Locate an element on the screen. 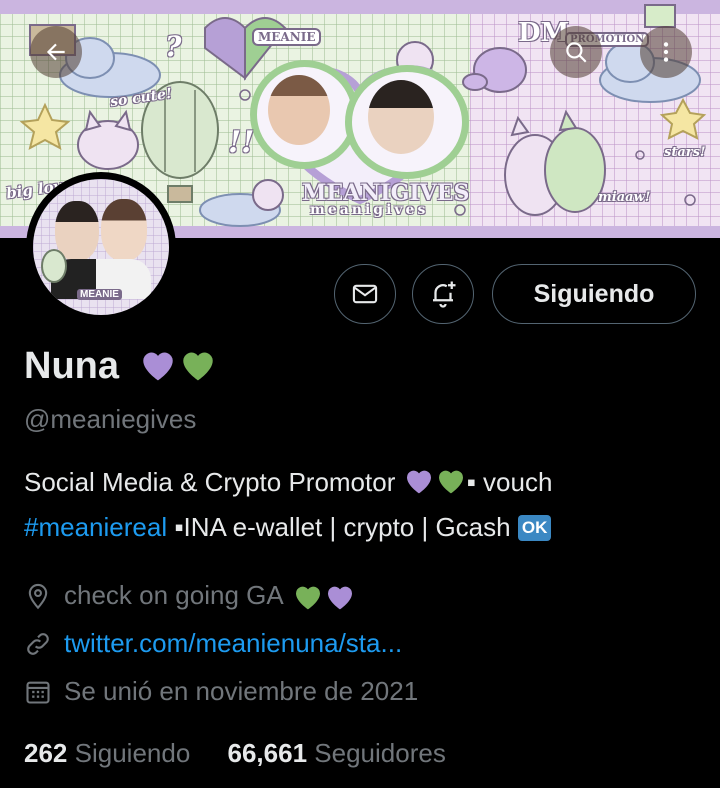 The width and height of the screenshot is (720, 788). following-stat: 262 Siguiendo is located at coordinates (107, 753).